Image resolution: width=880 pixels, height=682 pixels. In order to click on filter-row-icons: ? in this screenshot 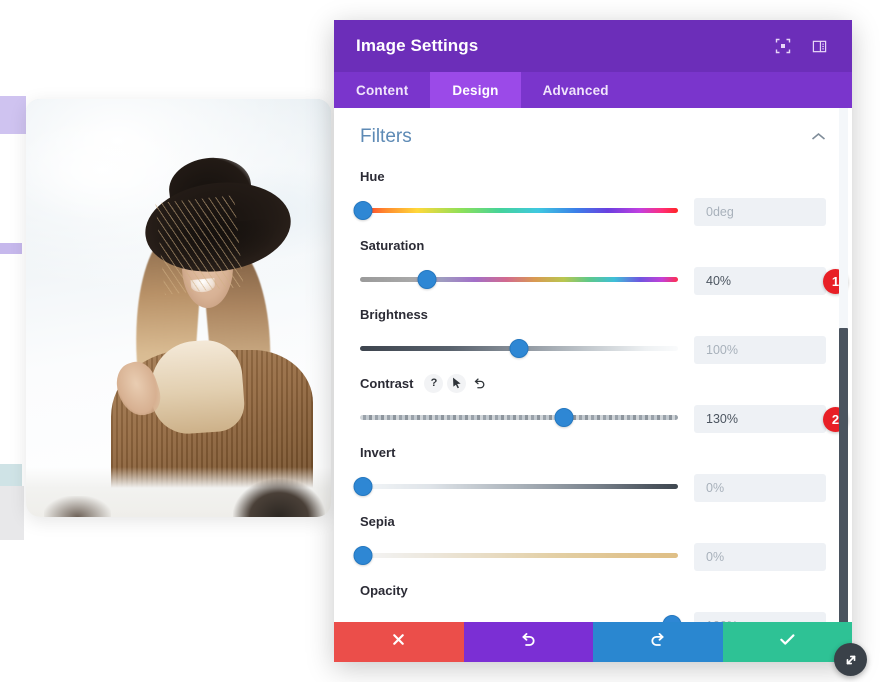, I will do `click(456, 383)`.